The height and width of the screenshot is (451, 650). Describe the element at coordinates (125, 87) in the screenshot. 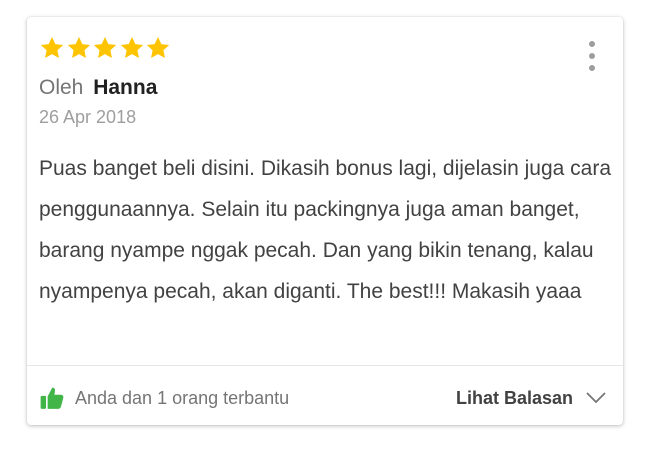

I see `author-name: Hanna` at that location.